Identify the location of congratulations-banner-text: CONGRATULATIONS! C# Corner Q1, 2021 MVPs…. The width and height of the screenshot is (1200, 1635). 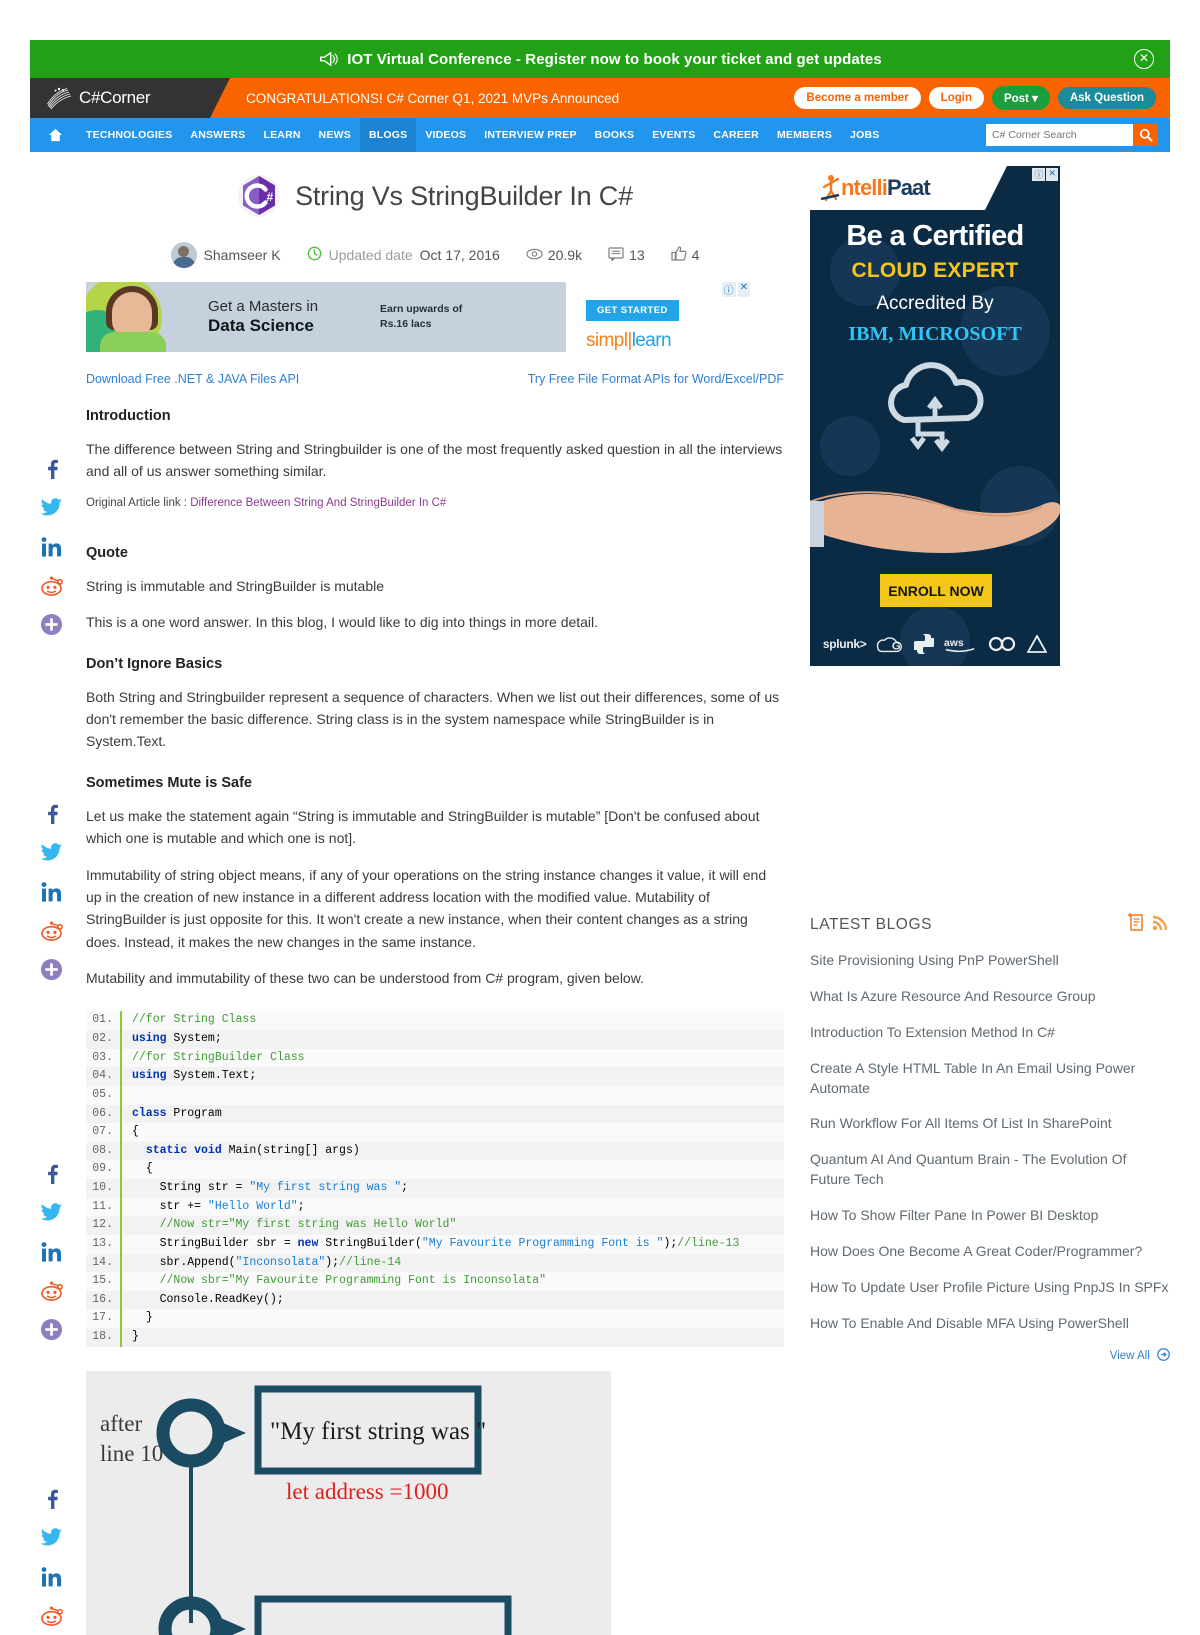
(432, 98).